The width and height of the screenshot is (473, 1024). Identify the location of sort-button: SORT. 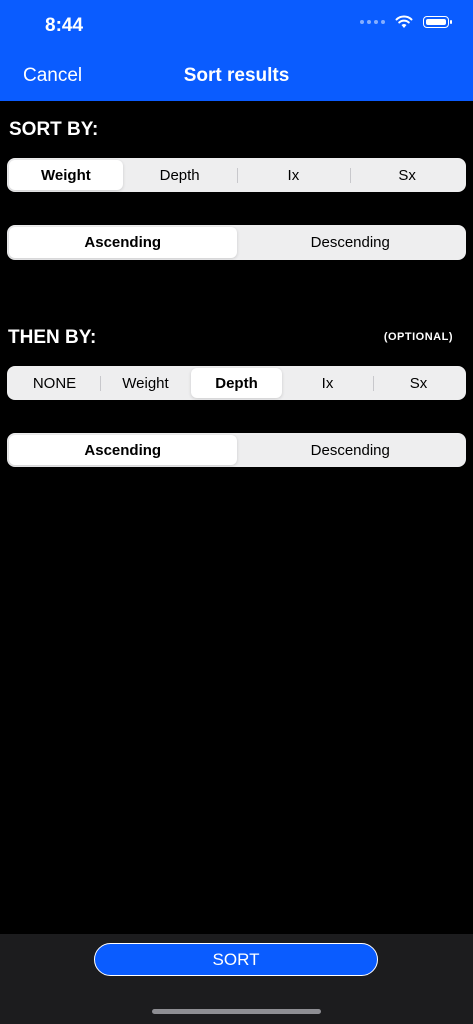
(236, 959).